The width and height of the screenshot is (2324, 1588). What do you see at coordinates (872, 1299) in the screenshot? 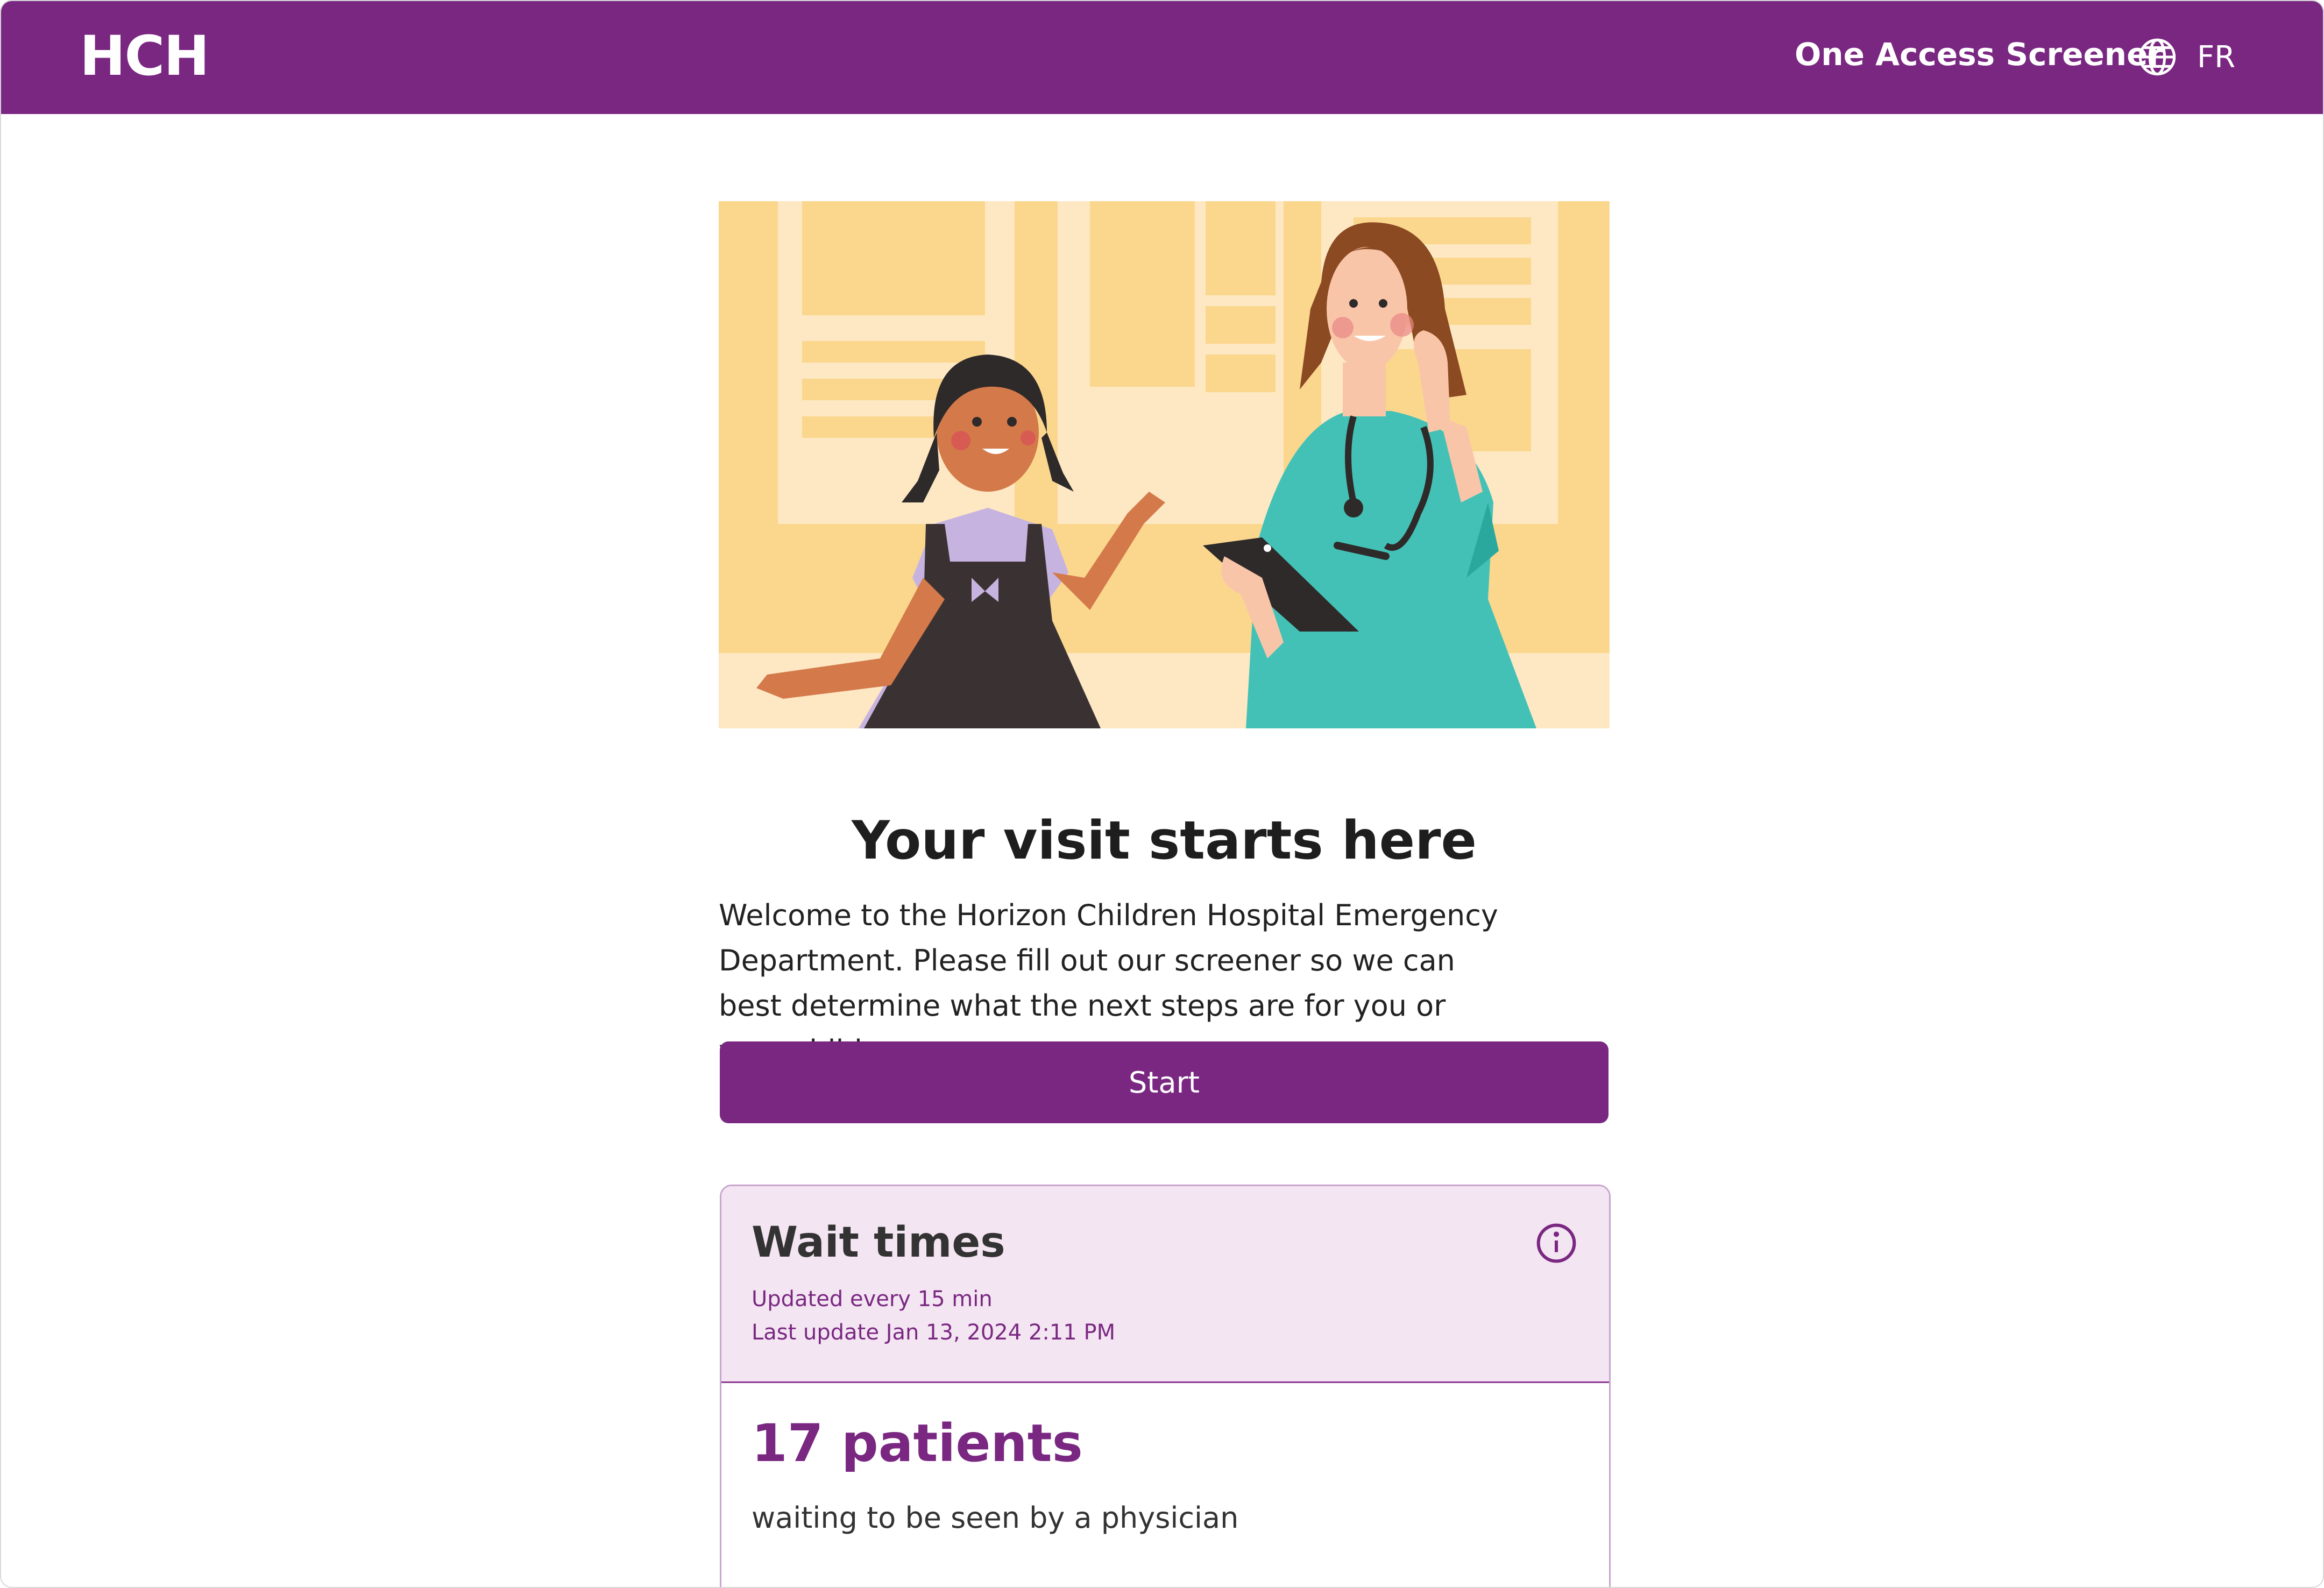
I see `update-frequency: Updated every 15 min` at bounding box center [872, 1299].